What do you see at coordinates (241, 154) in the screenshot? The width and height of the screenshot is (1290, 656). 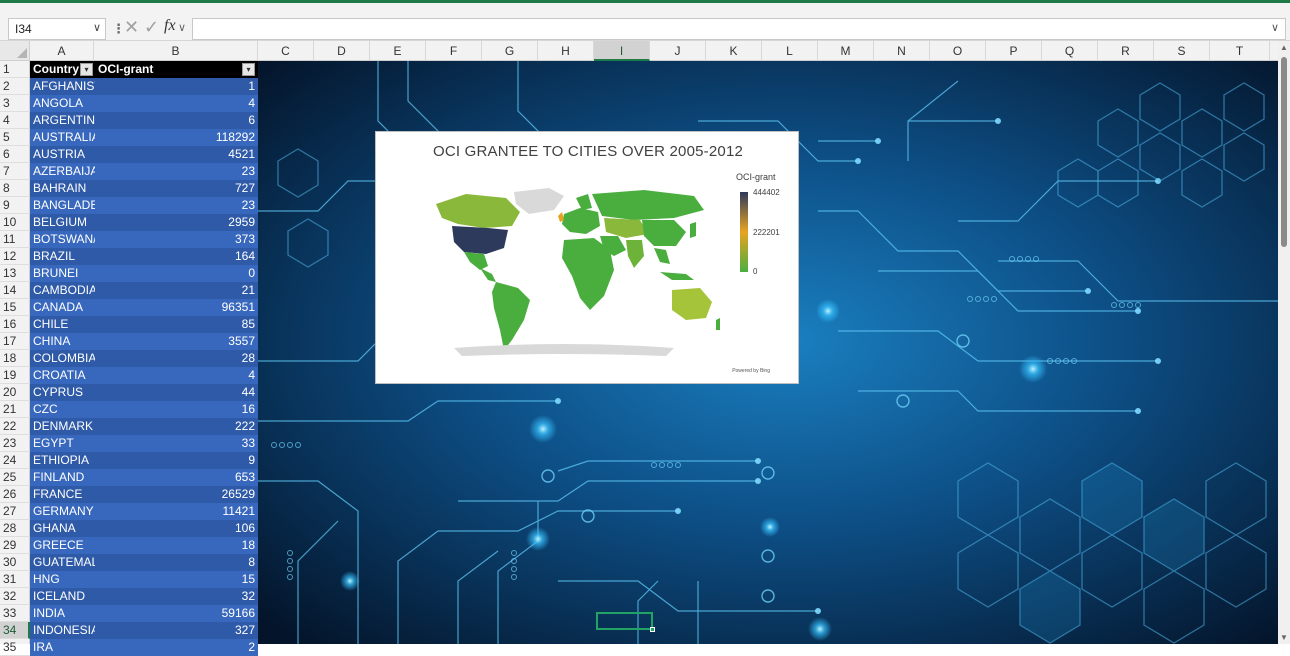 I see `grant-cell: 4521` at bounding box center [241, 154].